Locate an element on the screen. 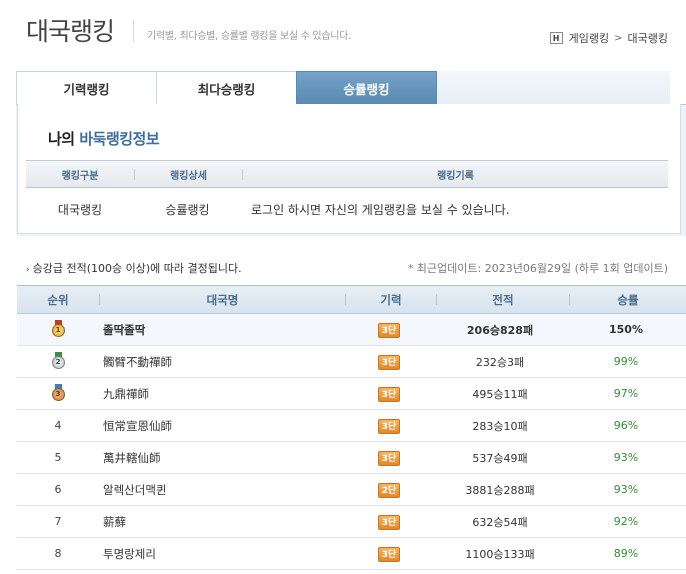 This screenshot has width=686, height=574. gold-medal-icon: 1 is located at coordinates (58, 328).